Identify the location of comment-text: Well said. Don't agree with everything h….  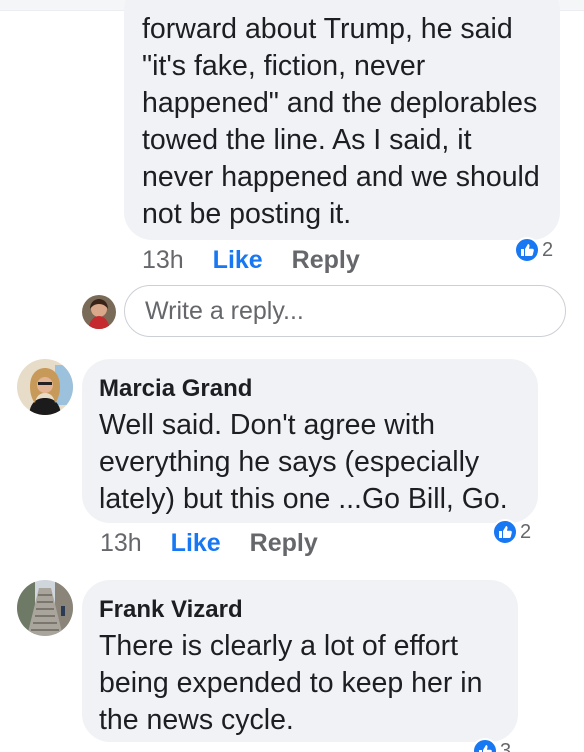
(303, 462).